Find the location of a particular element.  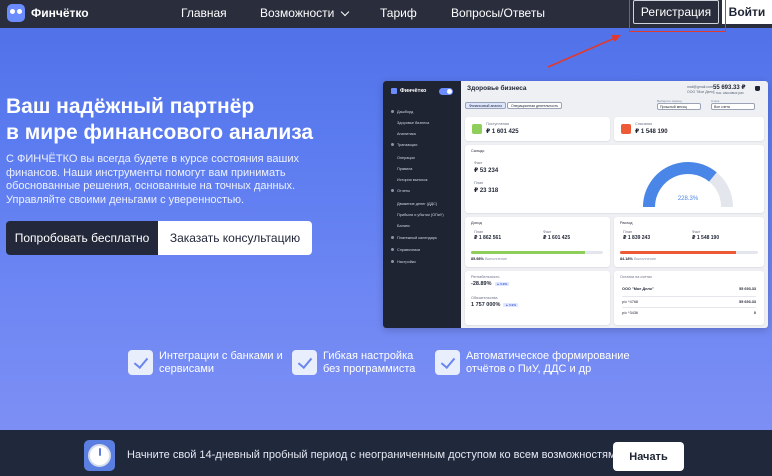

login-button: Войти is located at coordinates (747, 12).